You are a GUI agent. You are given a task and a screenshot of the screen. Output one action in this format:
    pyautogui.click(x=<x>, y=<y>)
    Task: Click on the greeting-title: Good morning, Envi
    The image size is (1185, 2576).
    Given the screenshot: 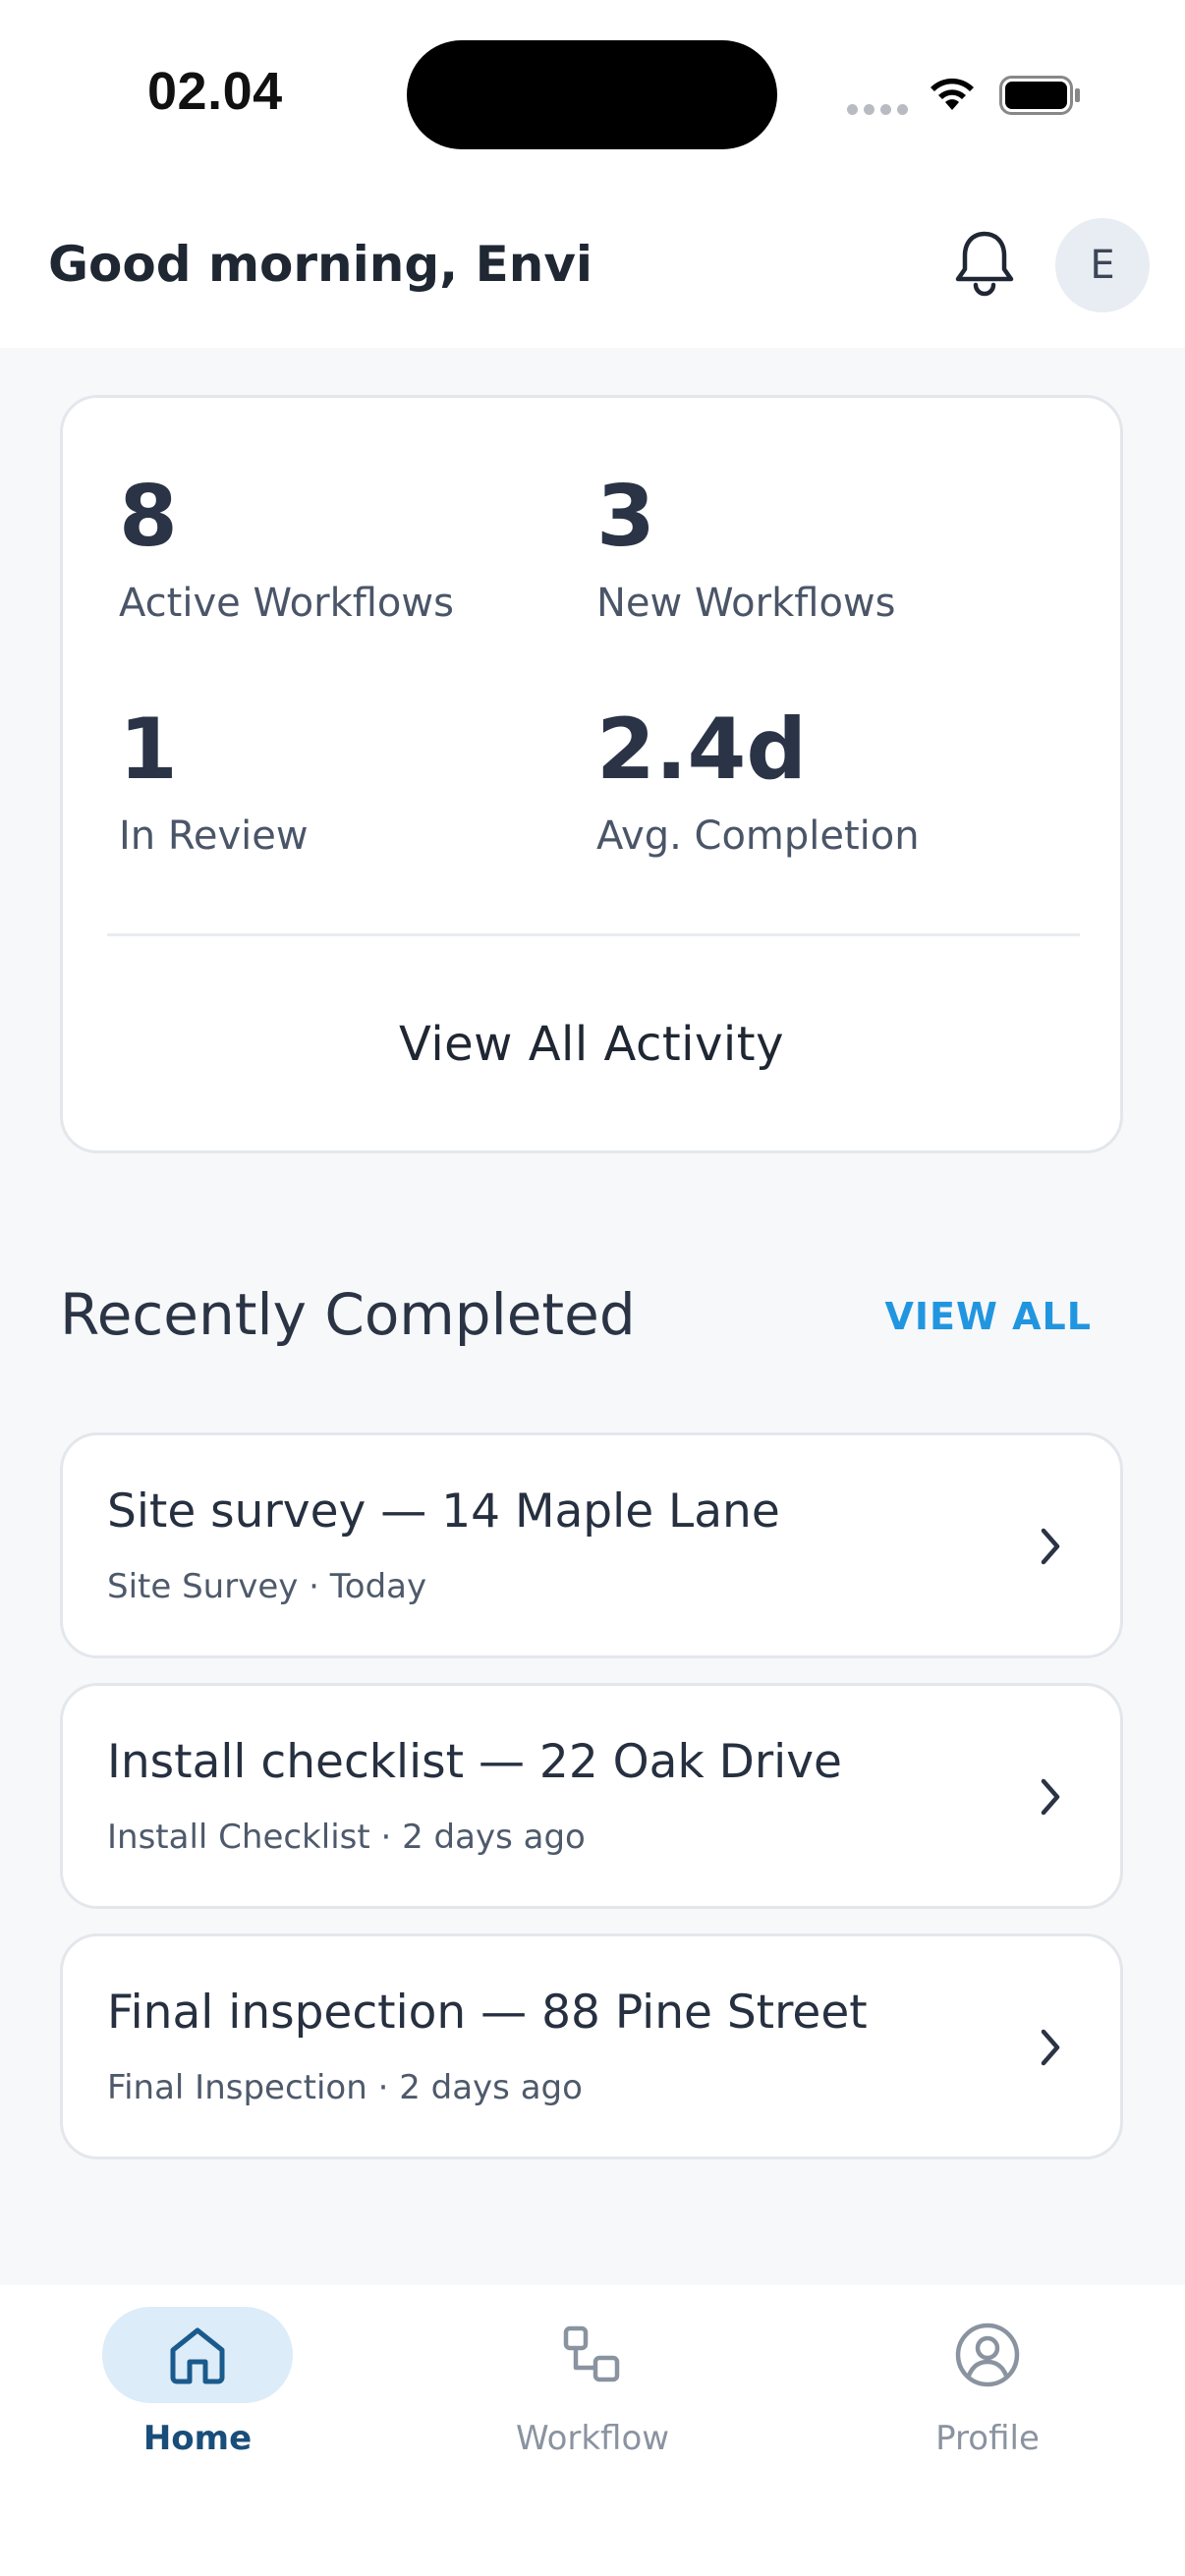 What is the action you would take?
    pyautogui.click(x=320, y=264)
    